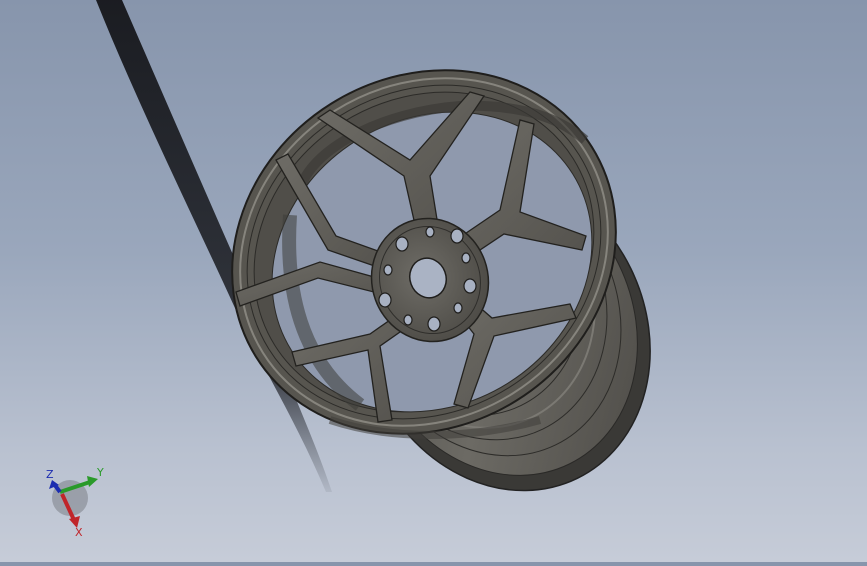 The height and width of the screenshot is (566, 867). Describe the element at coordinates (50, 474) in the screenshot. I see `z-axis-label: Z` at that location.